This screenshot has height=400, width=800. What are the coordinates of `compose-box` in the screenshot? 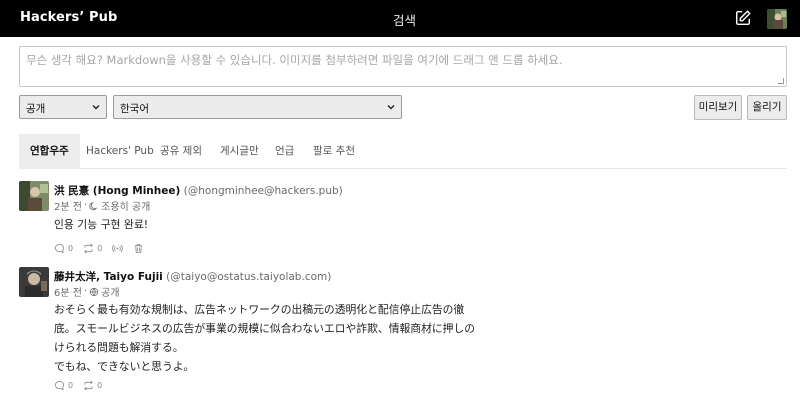 It's located at (403, 66).